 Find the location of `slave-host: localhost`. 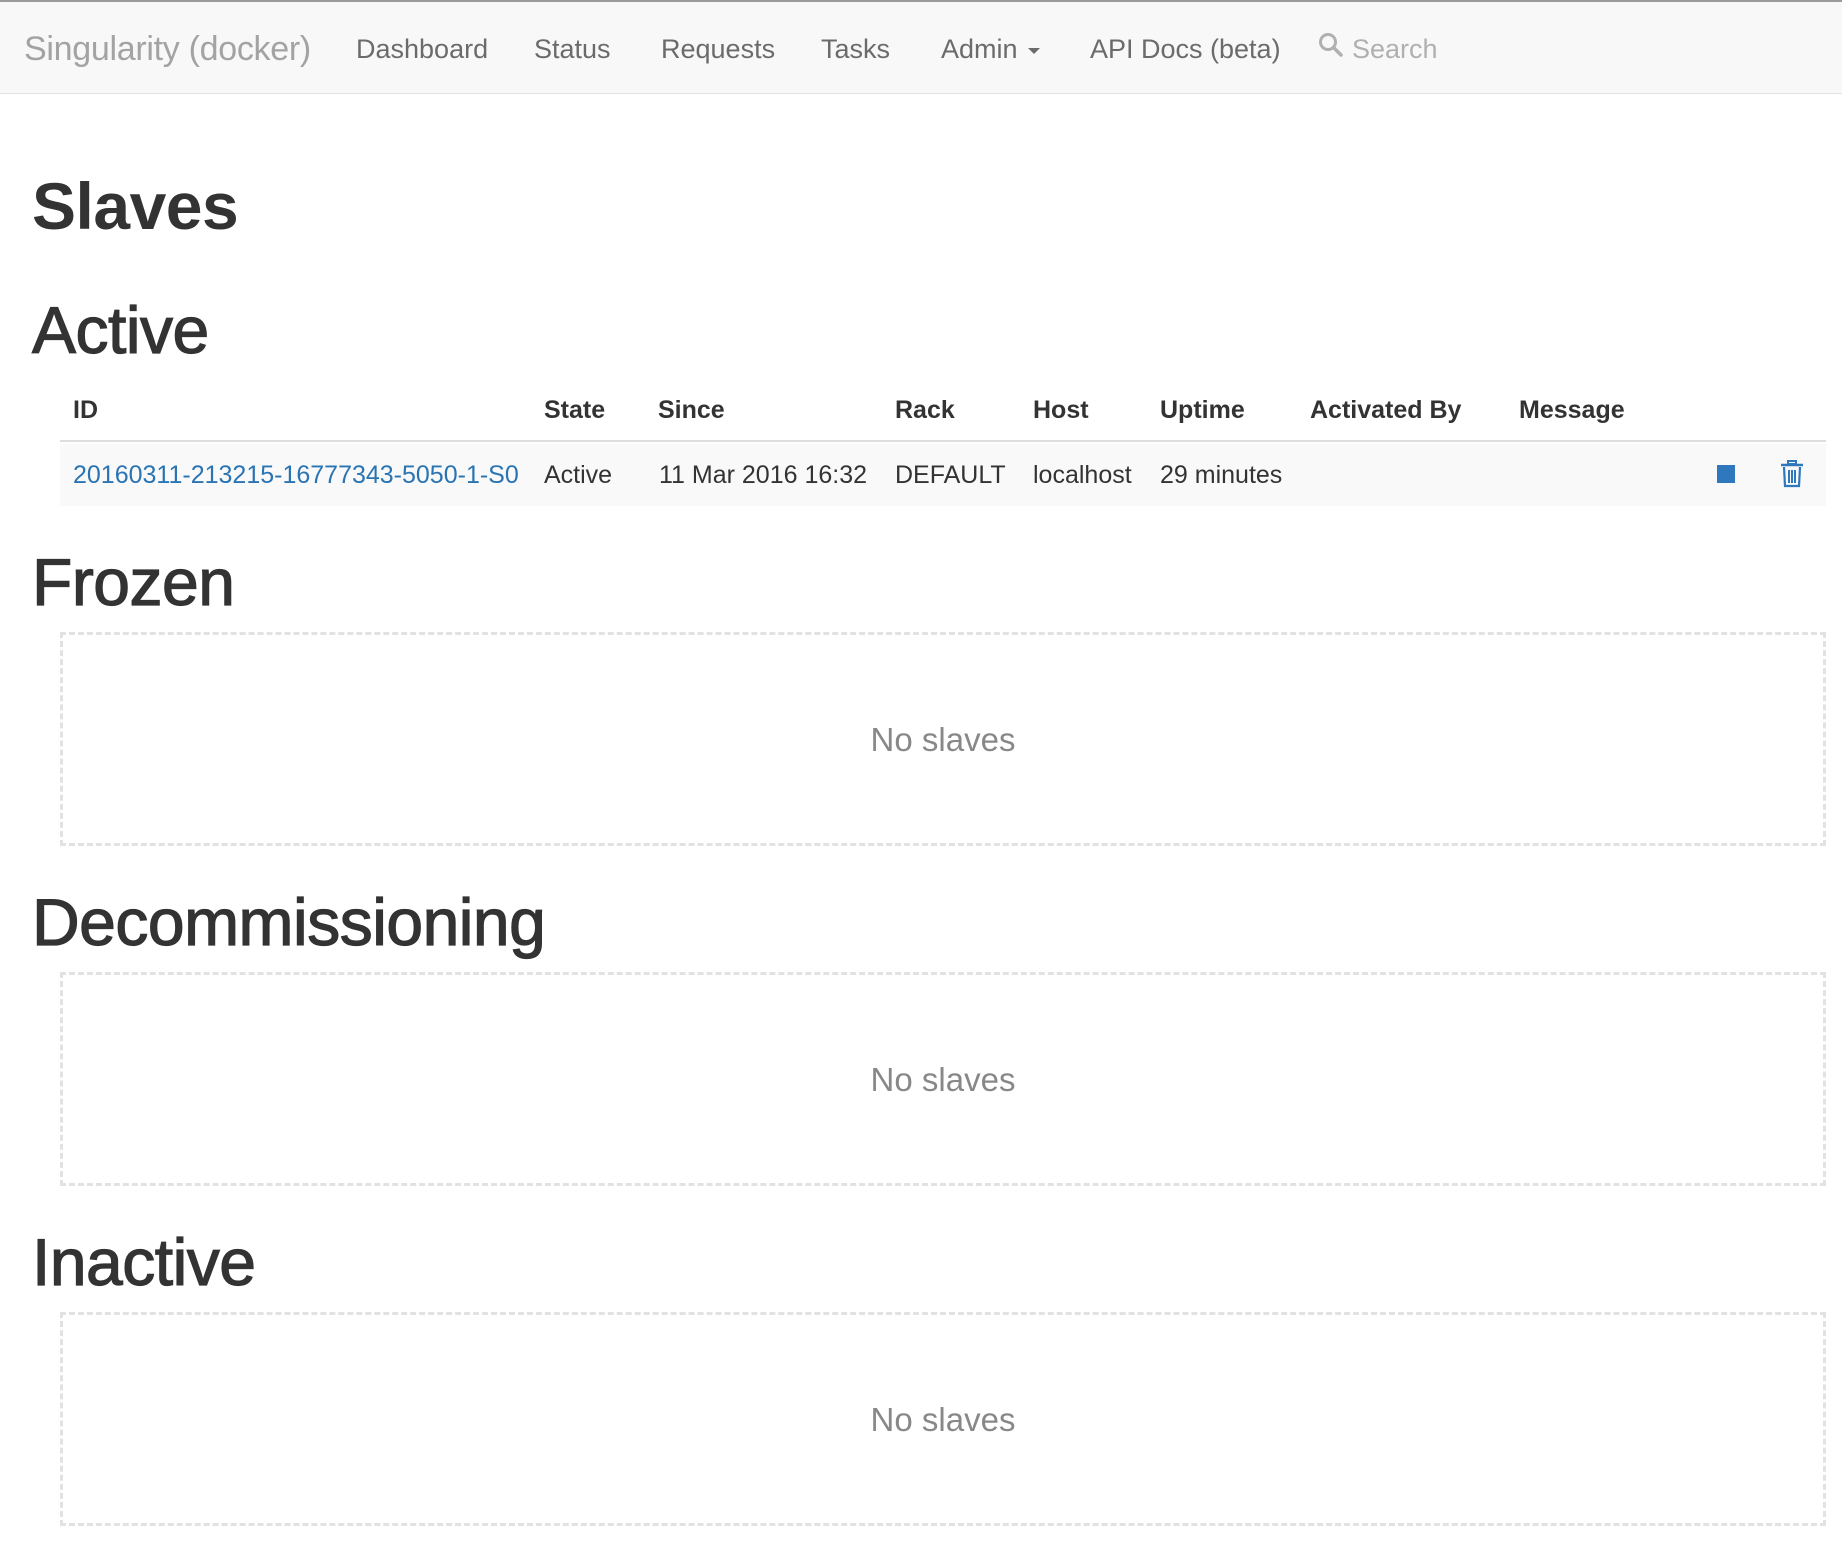

slave-host: localhost is located at coordinates (1082, 475).